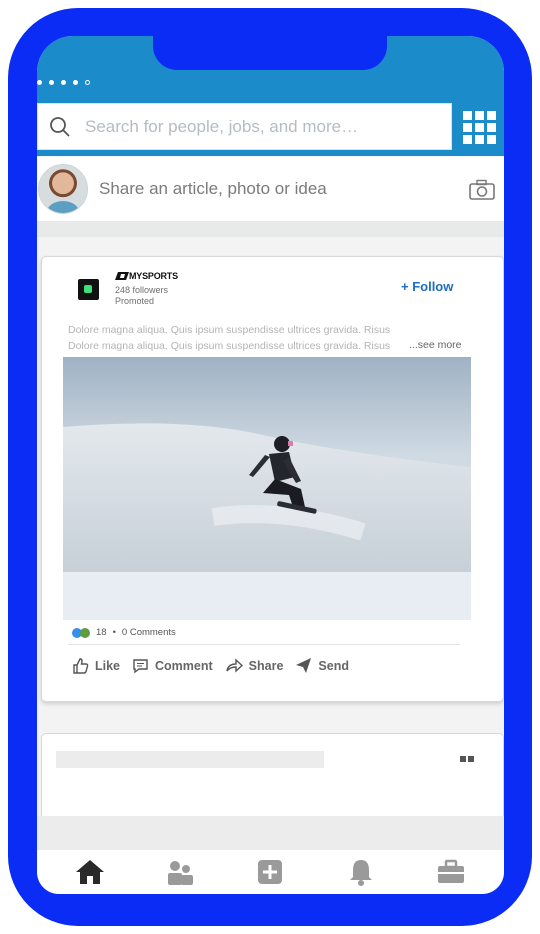 The height and width of the screenshot is (934, 540). What do you see at coordinates (480, 128) in the screenshot?
I see `apps-grid-icon` at bounding box center [480, 128].